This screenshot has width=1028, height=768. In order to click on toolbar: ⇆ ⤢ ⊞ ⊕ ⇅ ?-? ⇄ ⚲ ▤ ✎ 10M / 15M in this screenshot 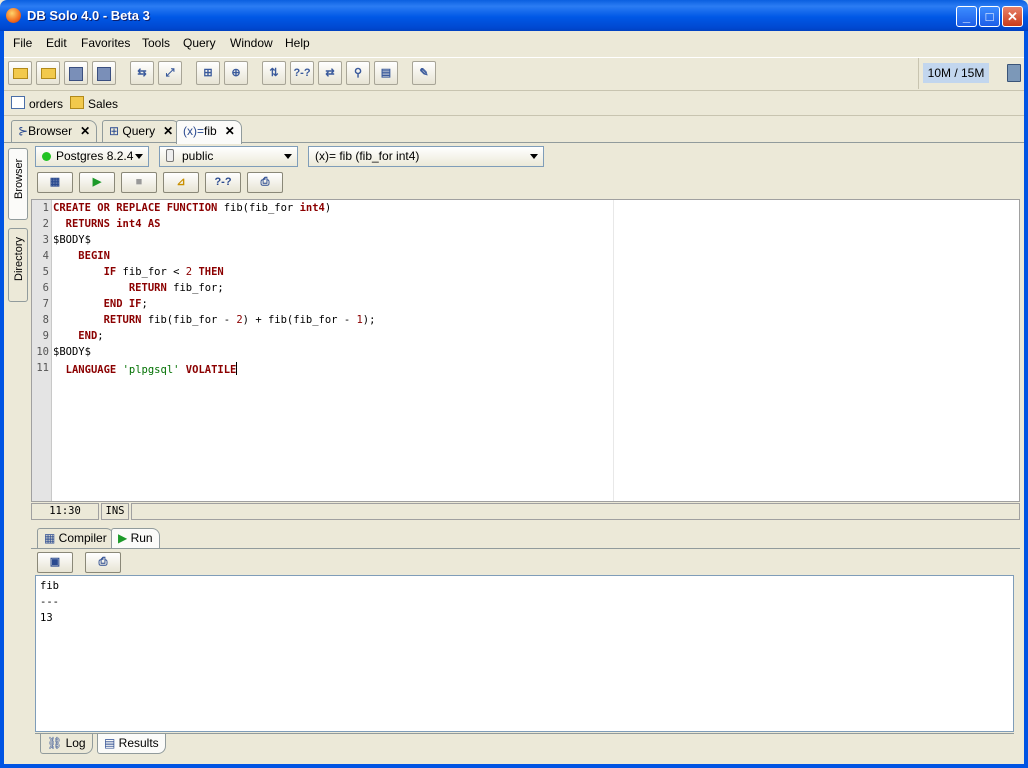, I will do `click(514, 74)`.